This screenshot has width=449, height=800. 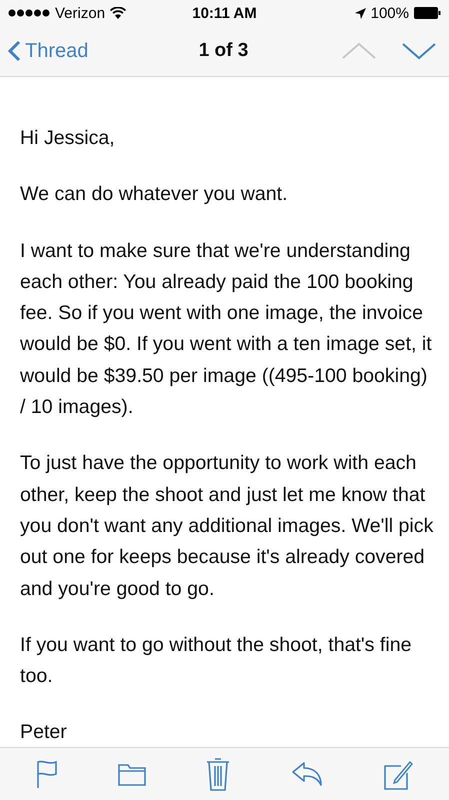 I want to click on message-paragraph: Hi Jessica,, so click(x=68, y=138).